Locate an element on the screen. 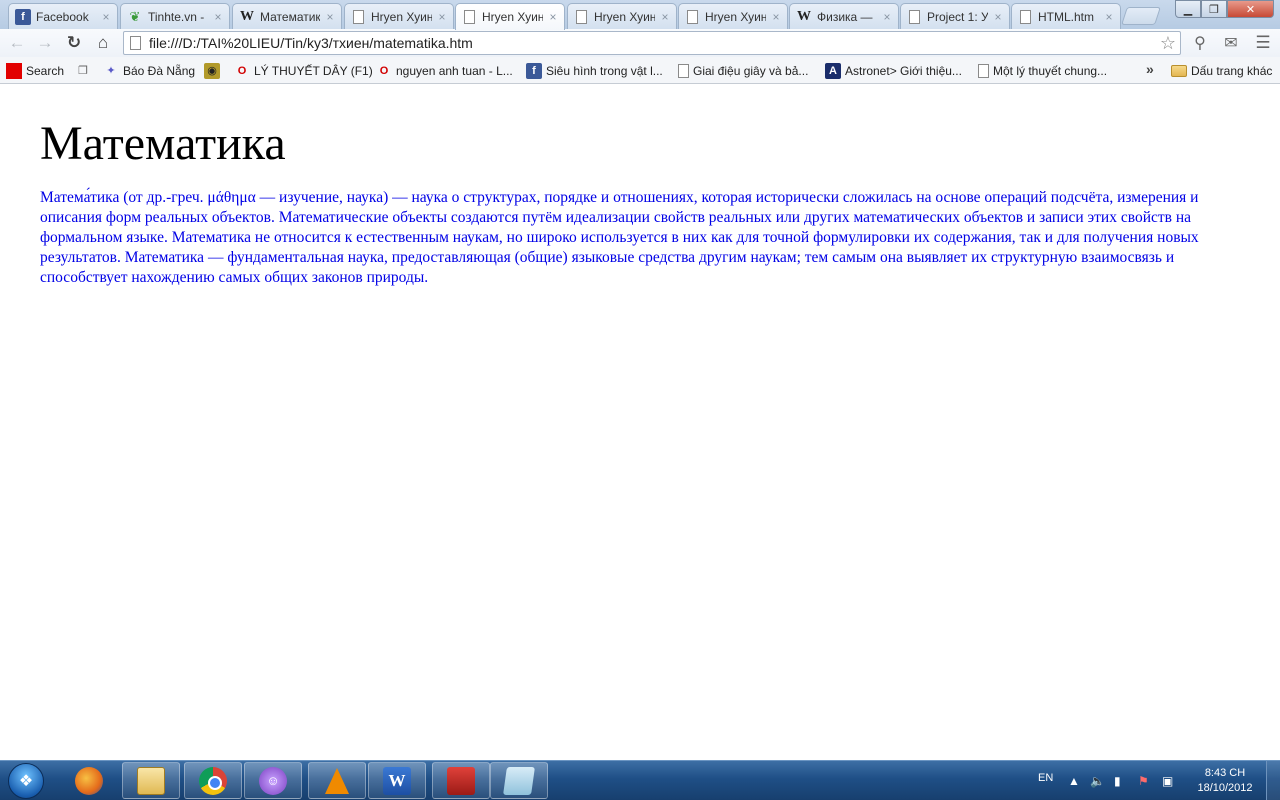 The width and height of the screenshot is (1280, 800). bookmark-search: Search is located at coordinates (35, 70).